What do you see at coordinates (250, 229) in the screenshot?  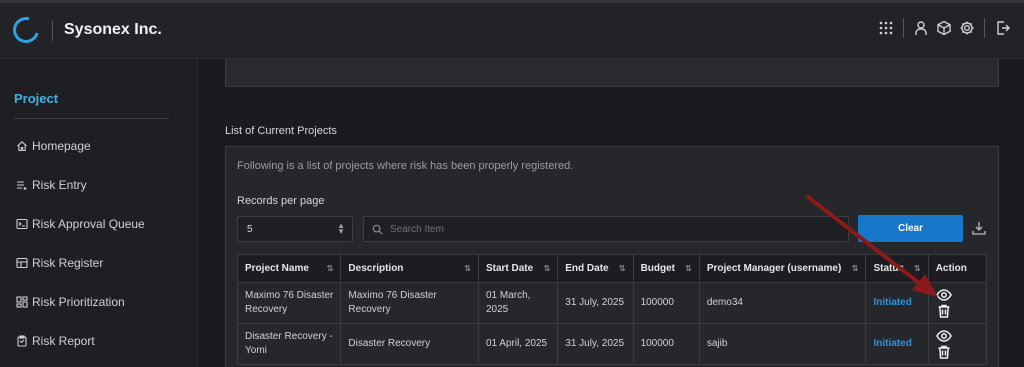 I see `records-per-page-value: 5` at bounding box center [250, 229].